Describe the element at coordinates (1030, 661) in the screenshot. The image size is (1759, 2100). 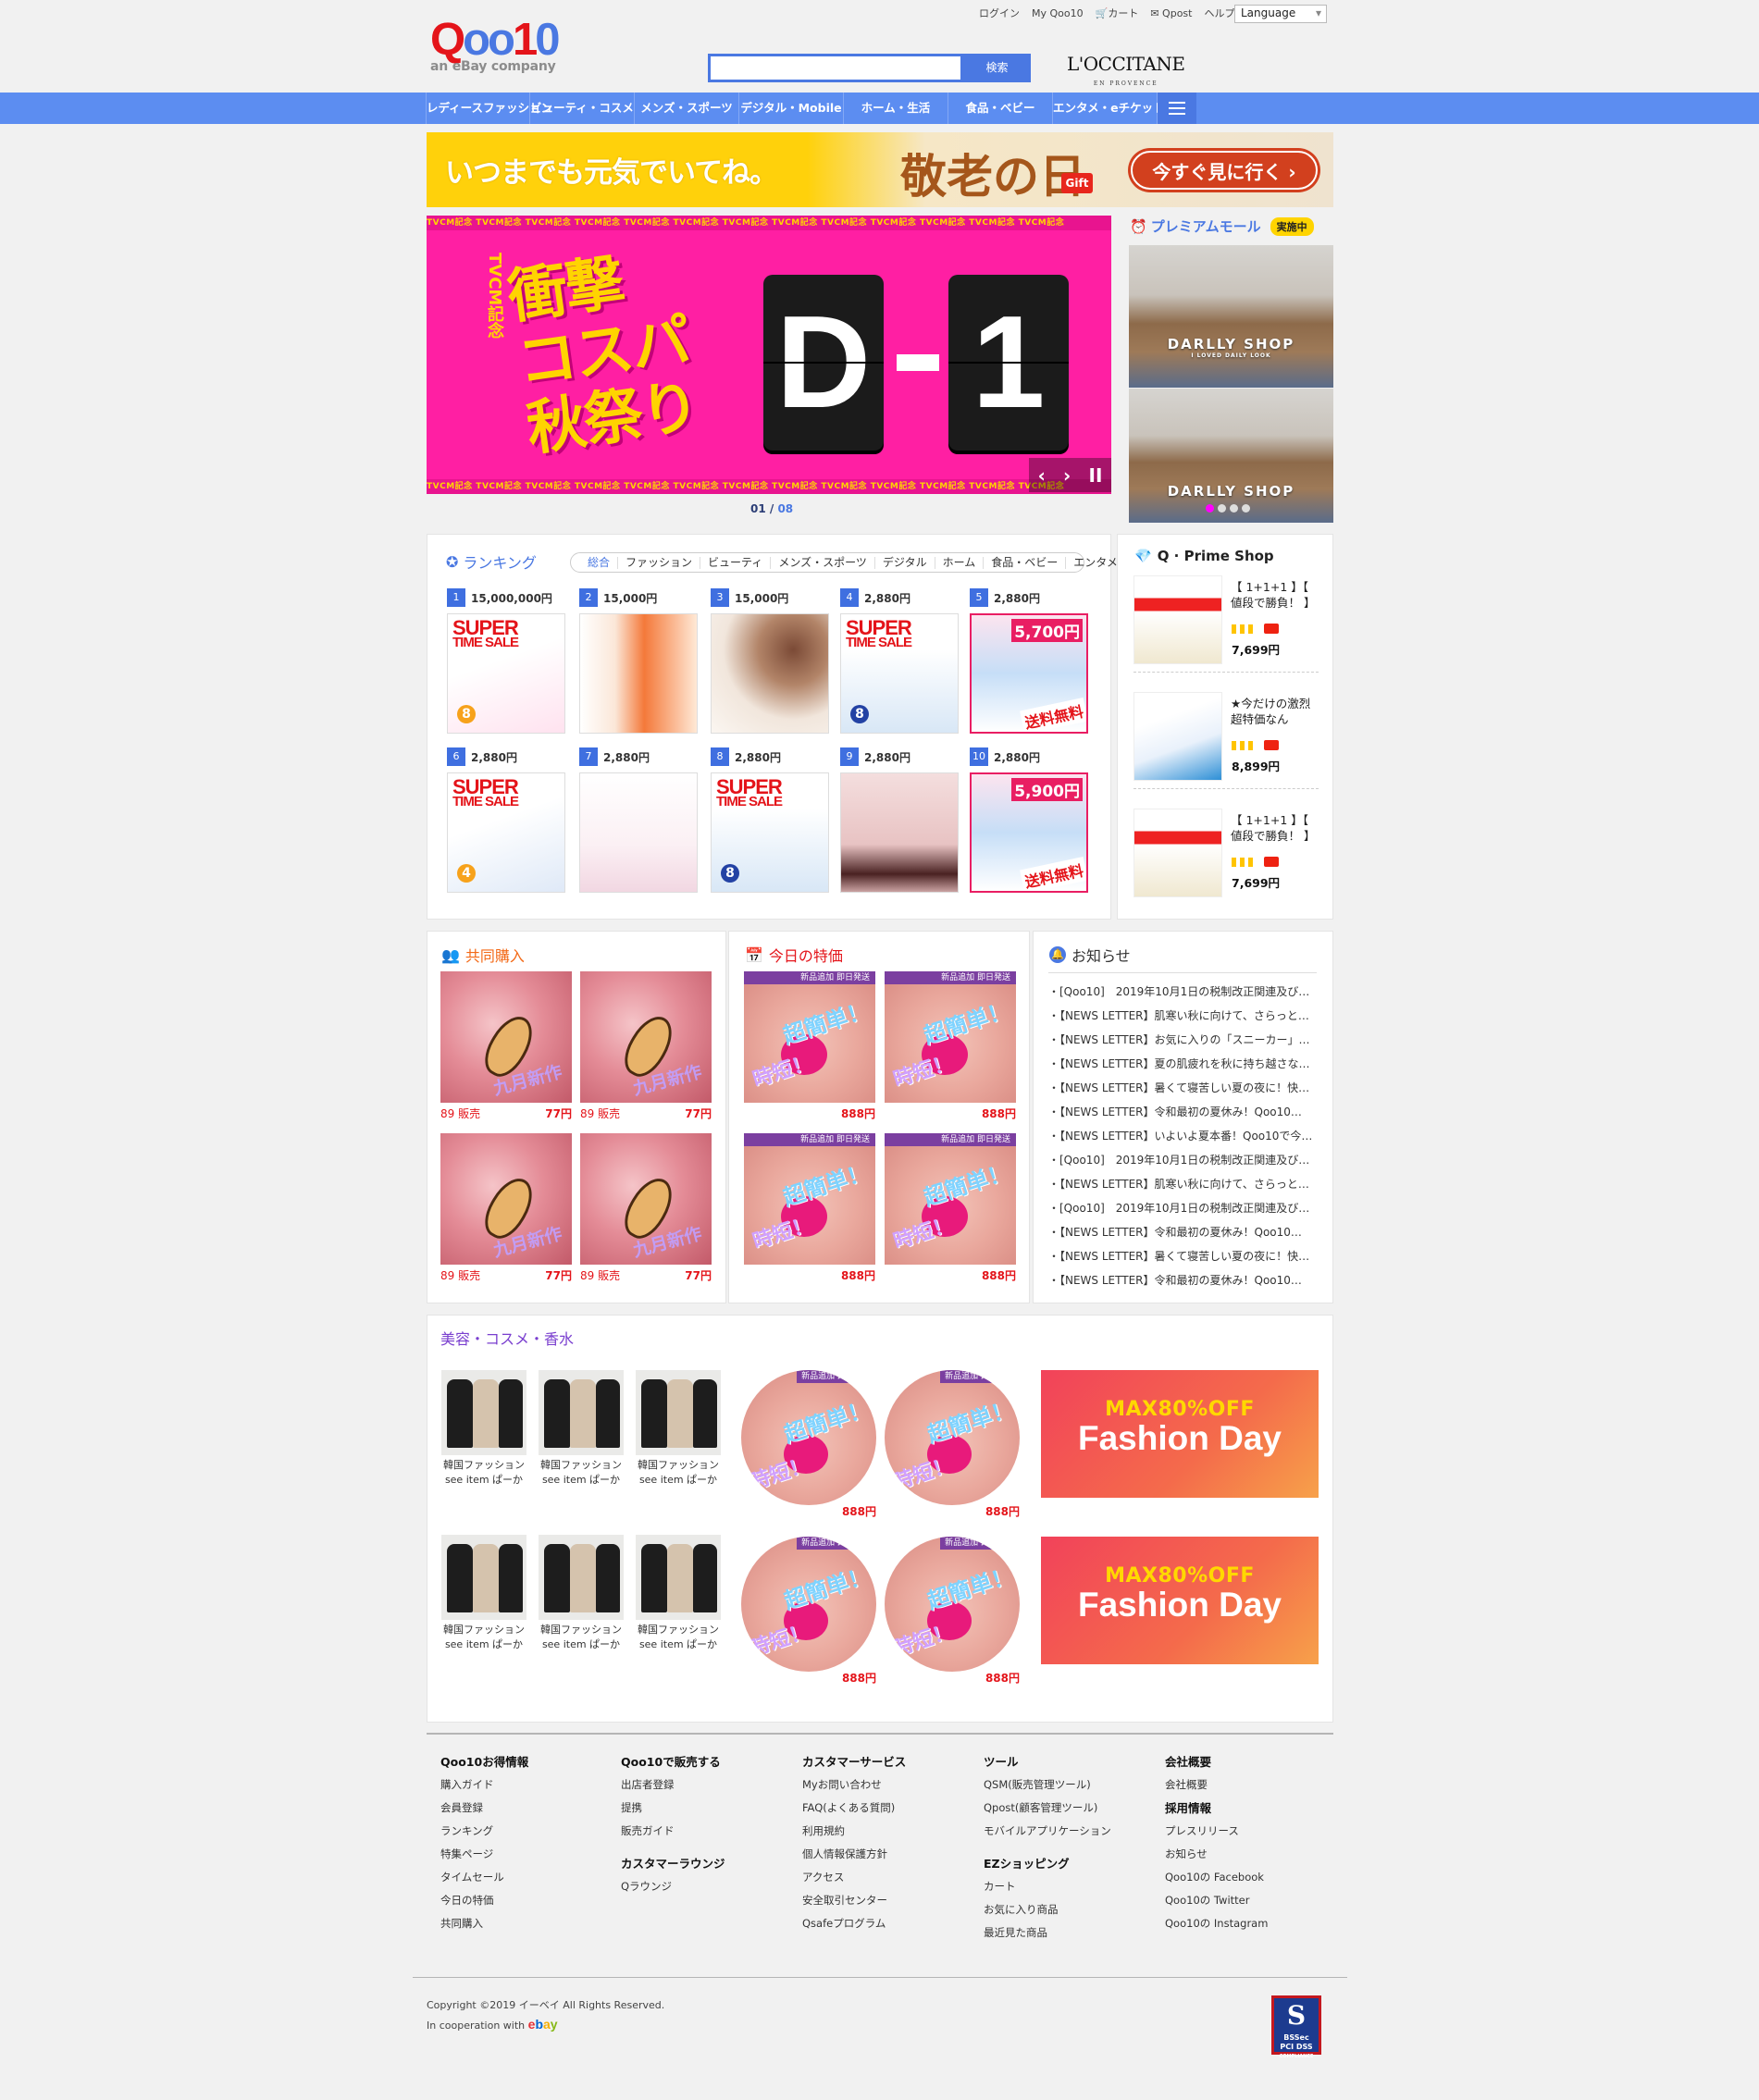
I see `ranking-item: 5 2,880円 5,700円 送料無料` at that location.